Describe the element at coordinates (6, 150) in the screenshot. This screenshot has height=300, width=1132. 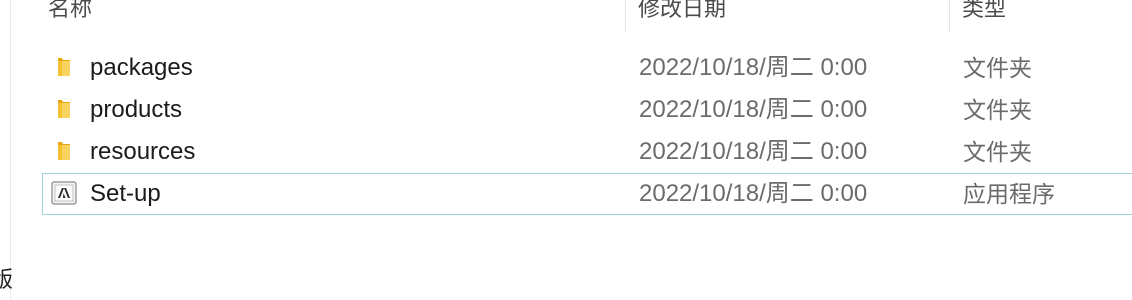
I see `navigation-pane: 版` at that location.